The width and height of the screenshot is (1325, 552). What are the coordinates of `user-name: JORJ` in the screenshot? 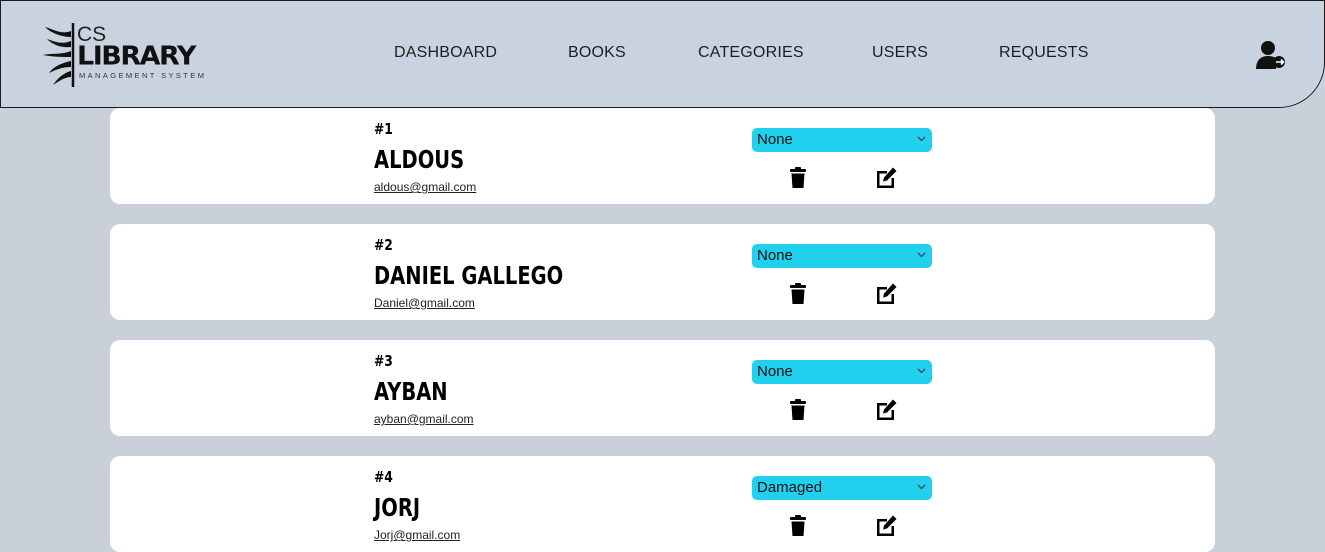 It's located at (397, 507).